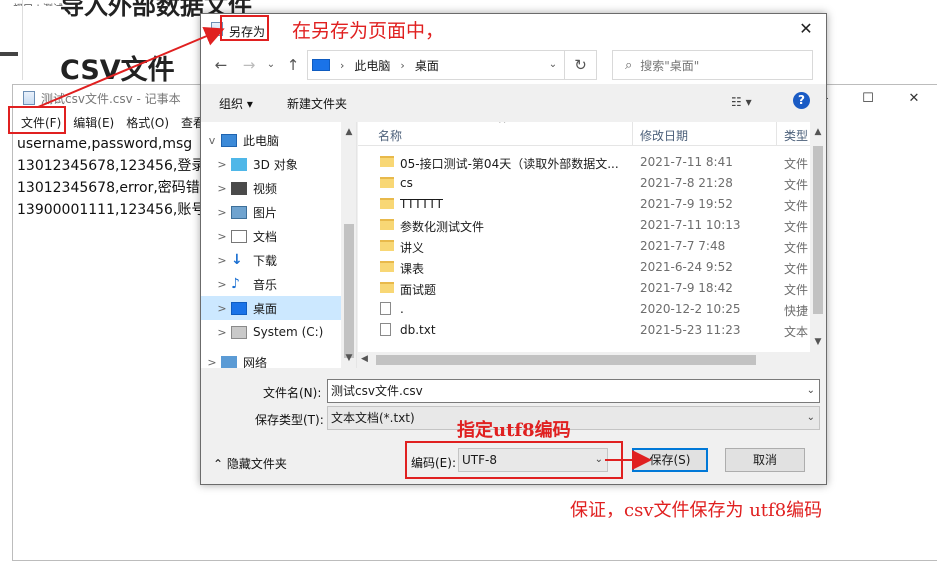 This screenshot has width=937, height=561. What do you see at coordinates (265, 308) in the screenshot?
I see `tree-item-label: 桌面` at bounding box center [265, 308].